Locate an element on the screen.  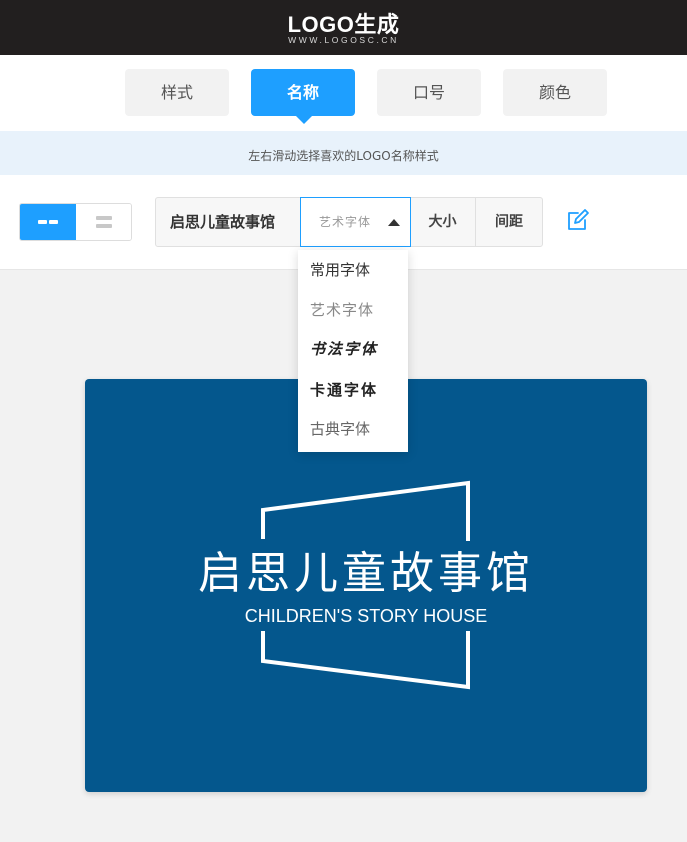
font-option-common: 常用字体 is located at coordinates (340, 270).